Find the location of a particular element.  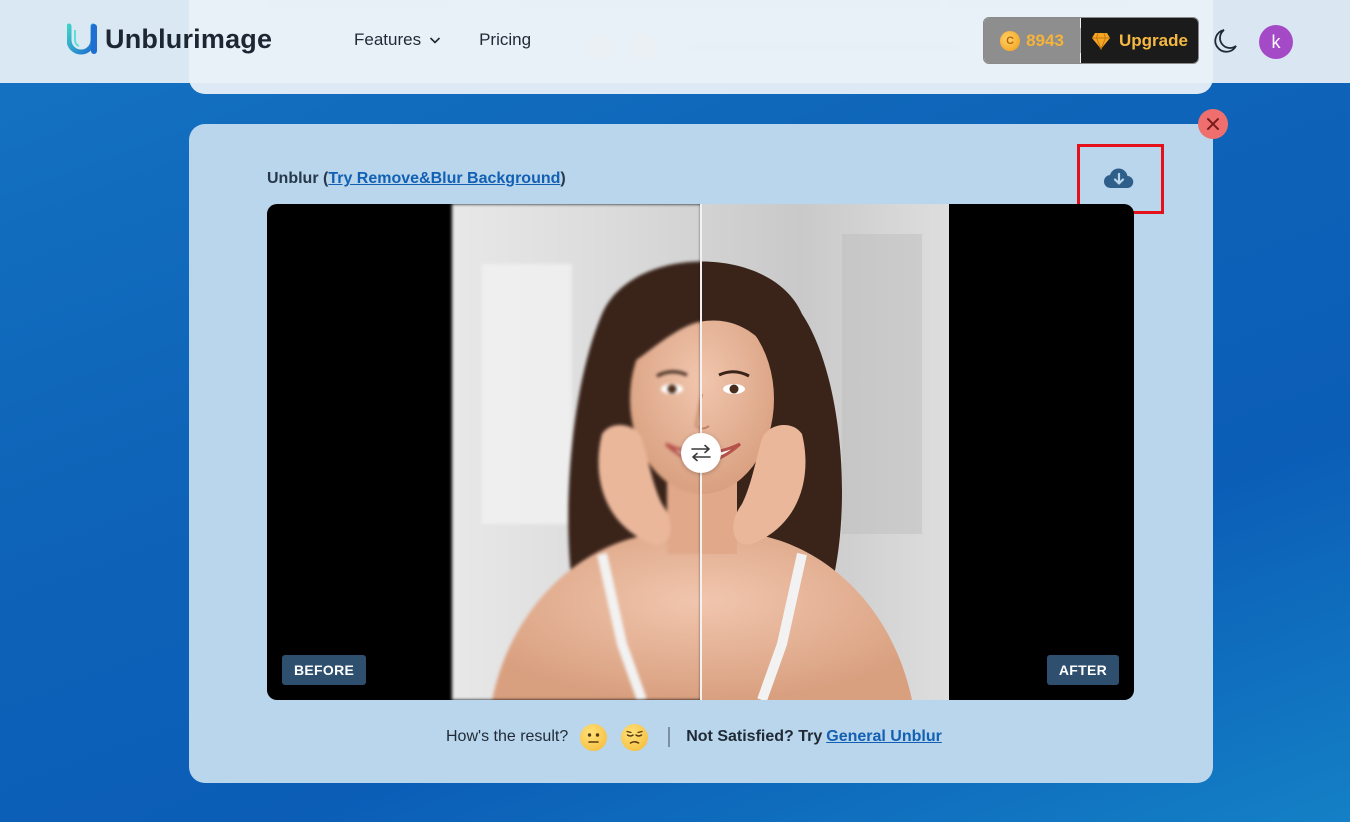

comparison-slider-handle is located at coordinates (701, 453).